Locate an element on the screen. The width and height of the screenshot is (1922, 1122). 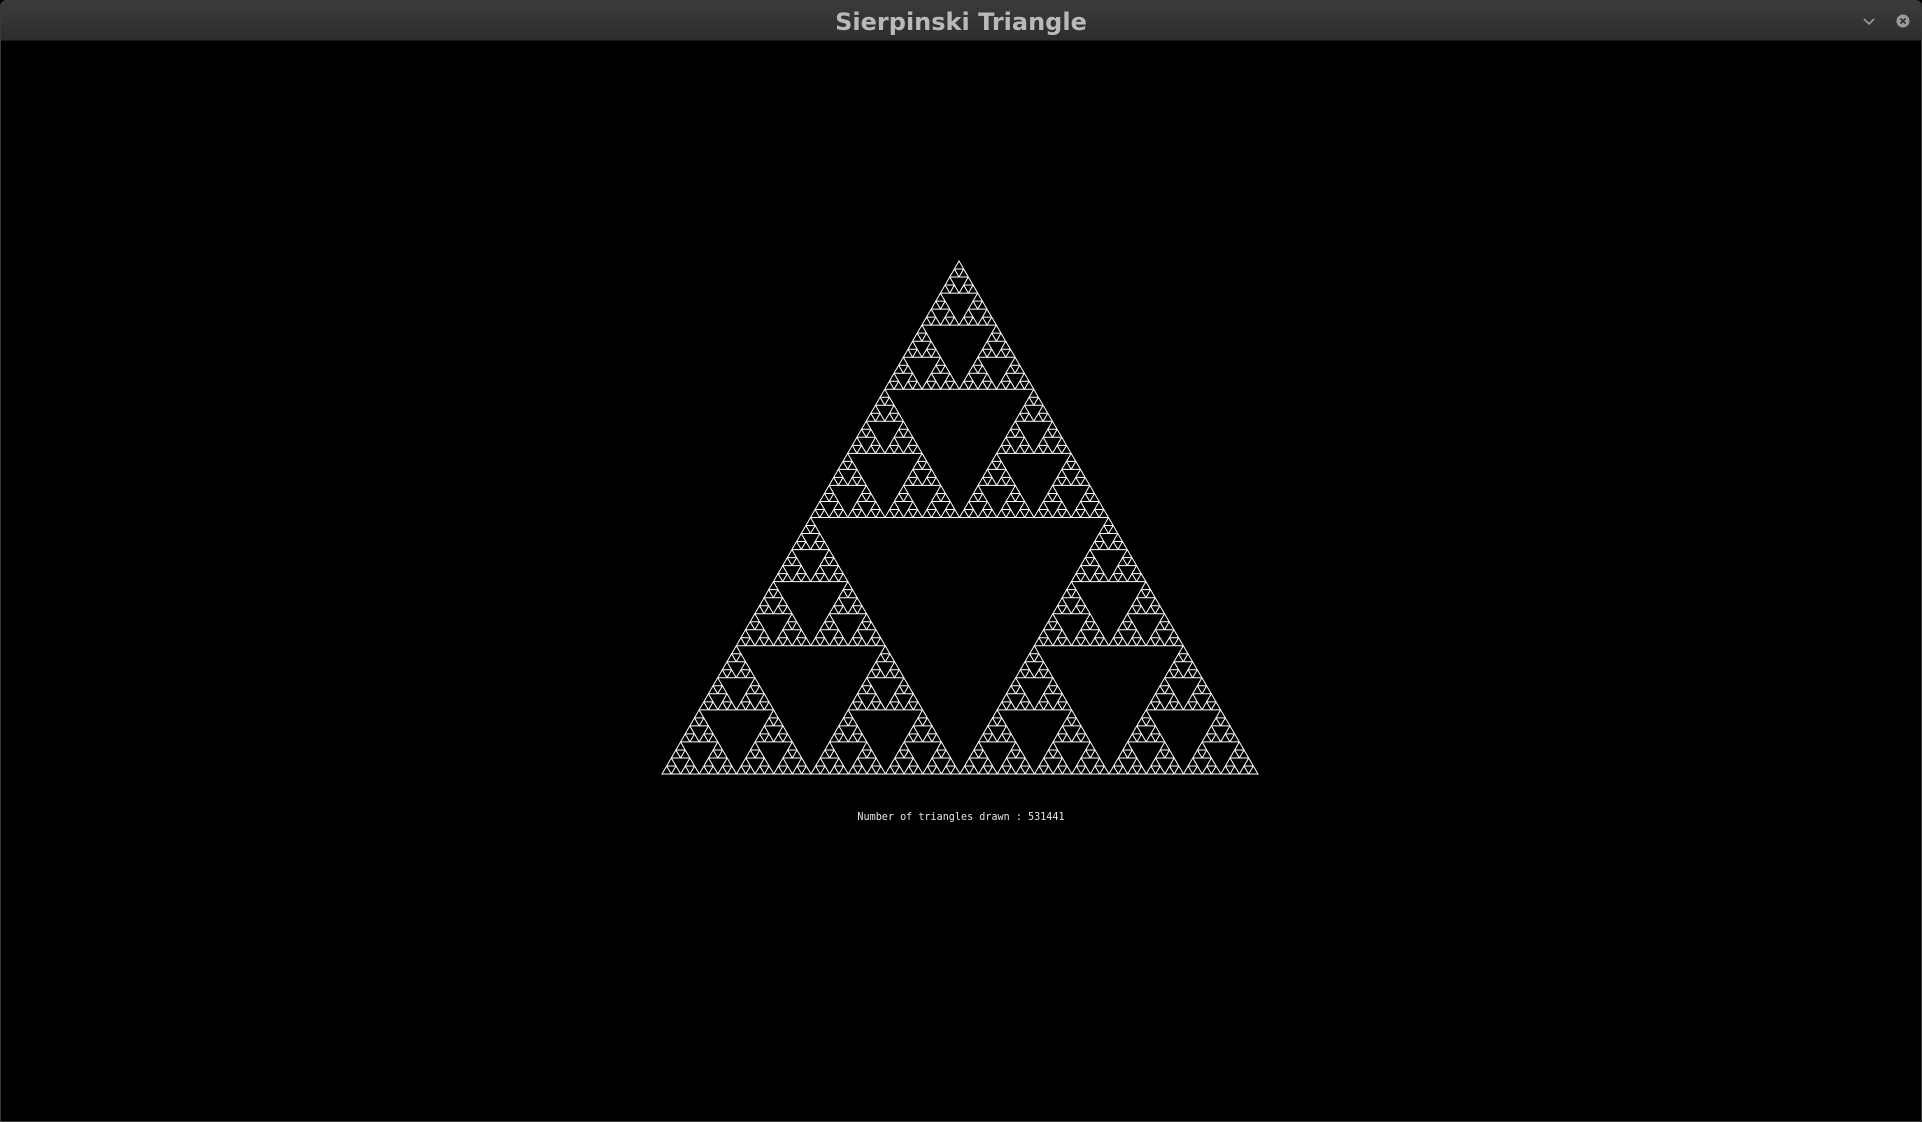
title-bar: Sierpinski Triangle is located at coordinates (961, 21).